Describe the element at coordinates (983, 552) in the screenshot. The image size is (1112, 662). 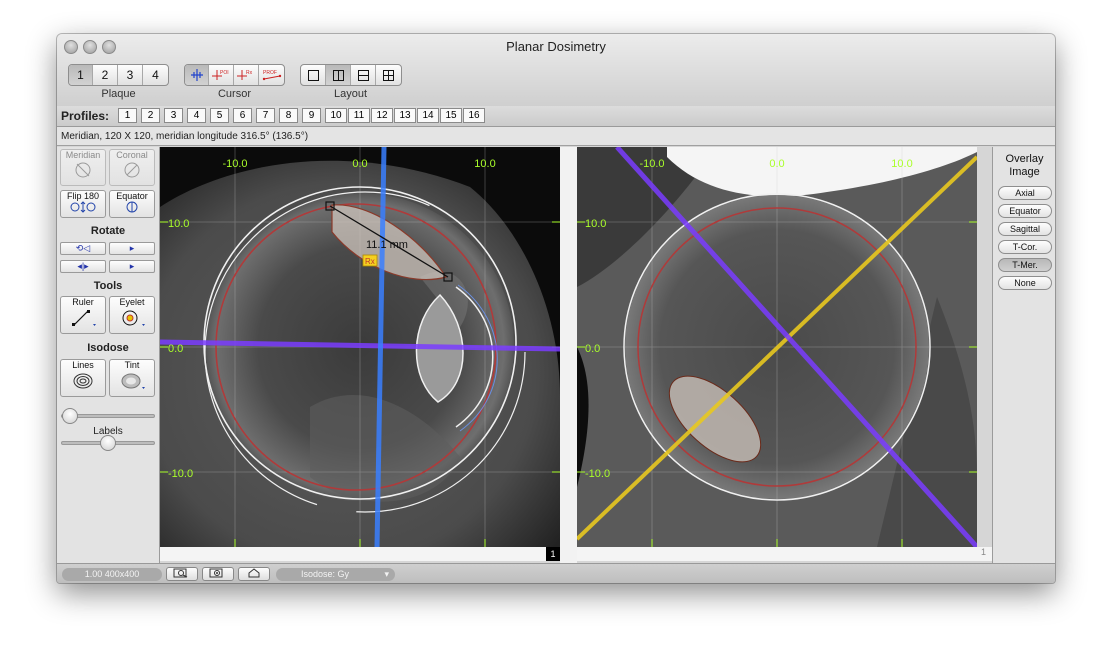
I see `view-number-label: 1` at that location.